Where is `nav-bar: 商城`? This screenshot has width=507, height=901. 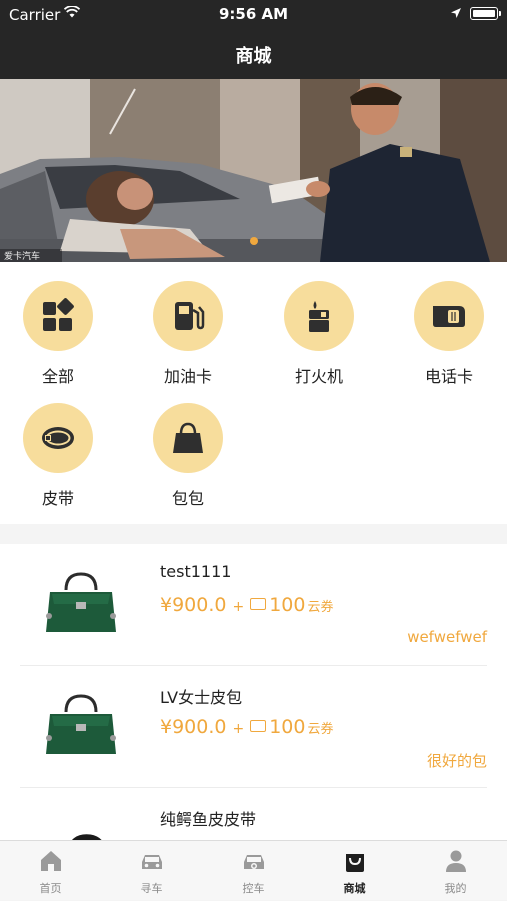
nav-bar: 商城 is located at coordinates (253, 54).